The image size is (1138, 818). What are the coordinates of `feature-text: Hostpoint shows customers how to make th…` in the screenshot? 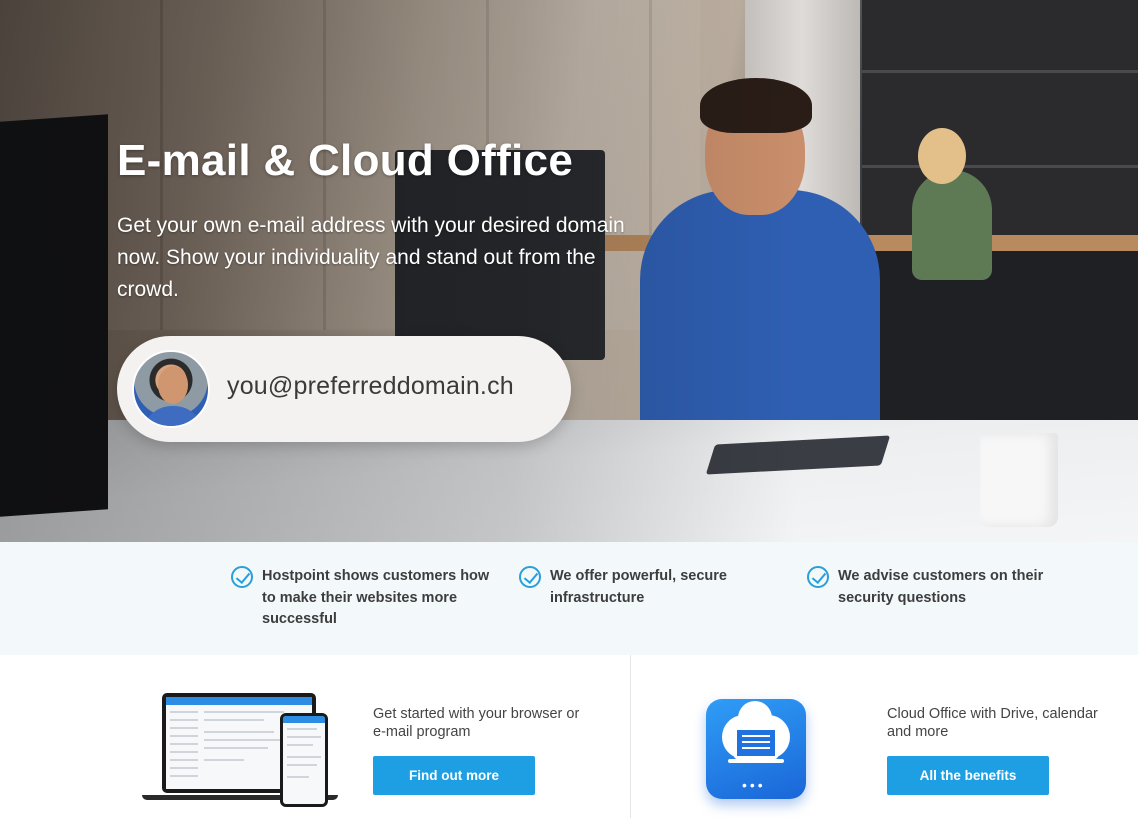 It's located at (376, 597).